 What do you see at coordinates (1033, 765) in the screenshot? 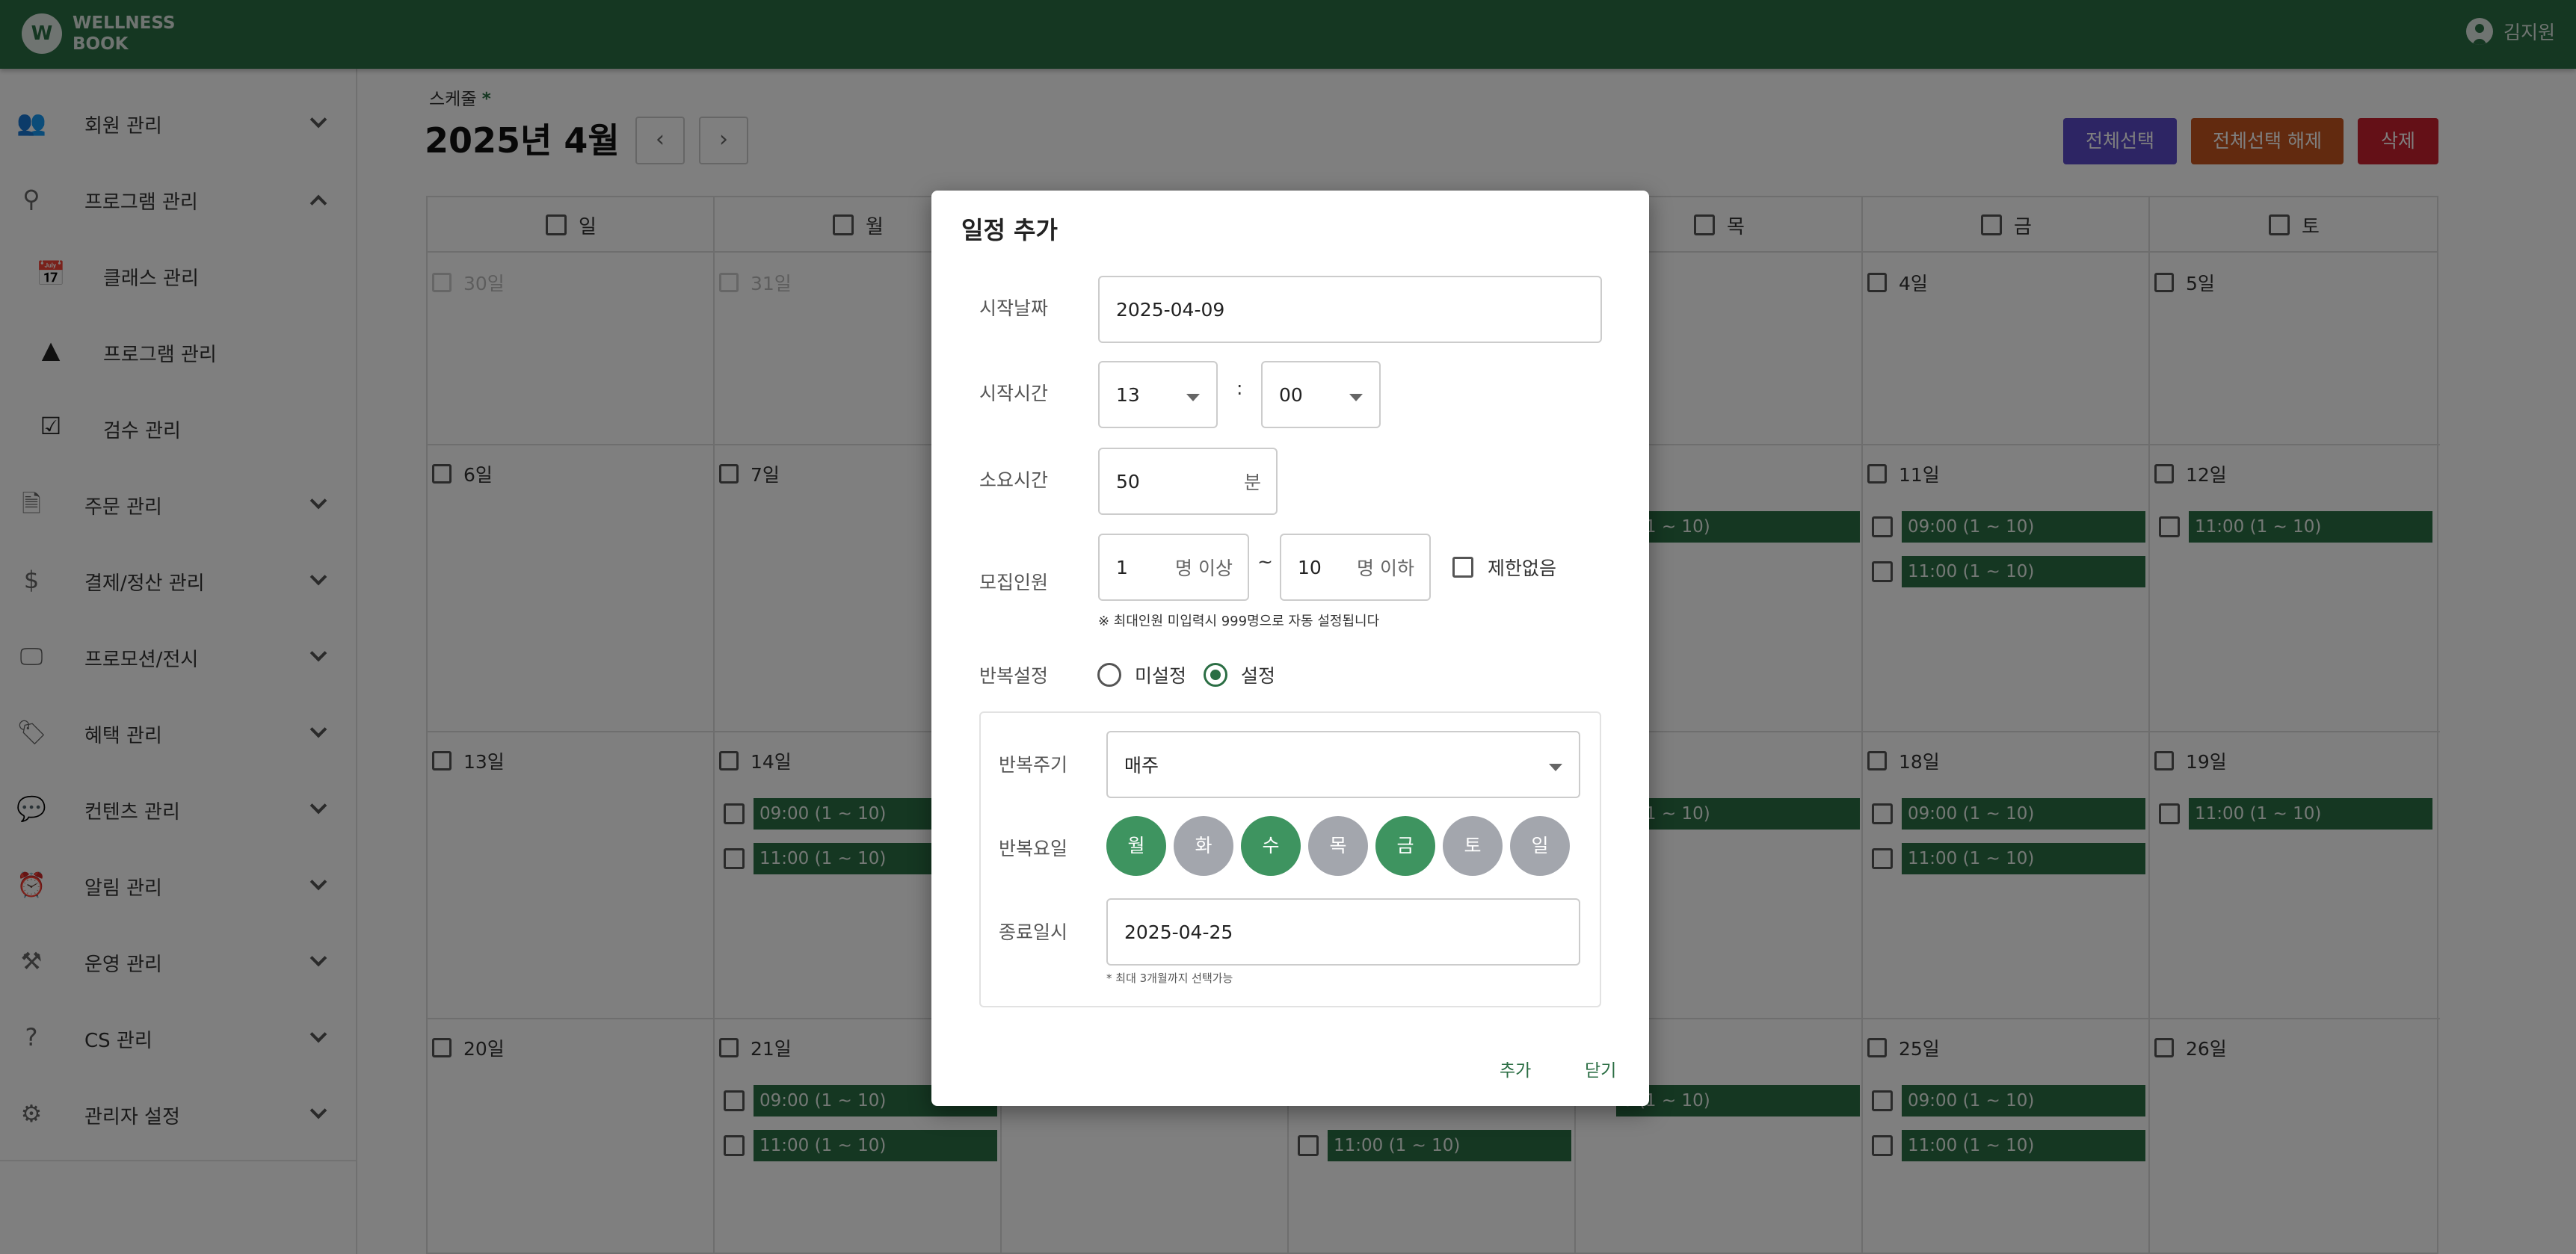
I see `repeat-cycle-label: 반복주기` at bounding box center [1033, 765].